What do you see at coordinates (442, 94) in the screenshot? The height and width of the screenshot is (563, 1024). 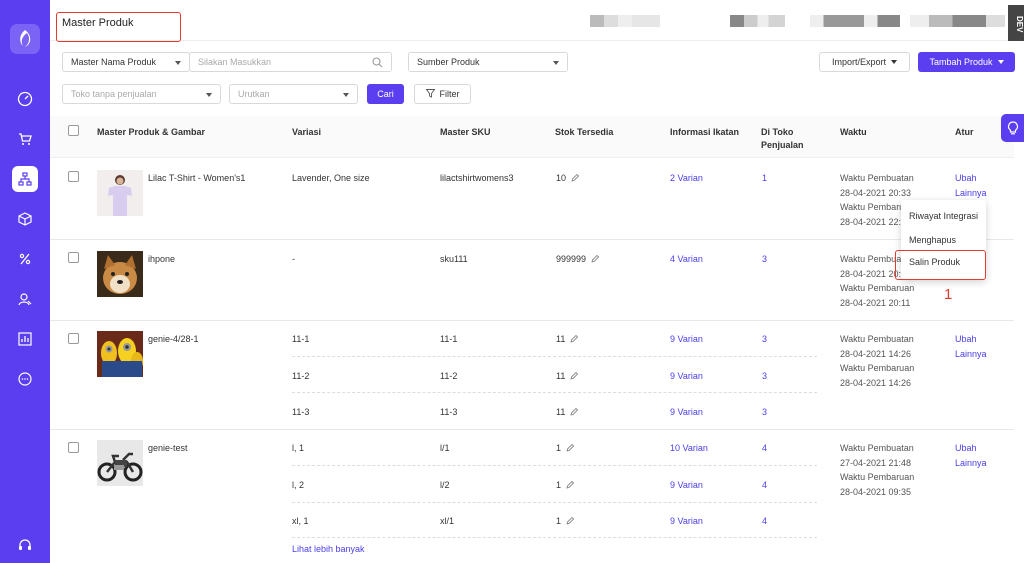 I see `filter-button: Filter` at bounding box center [442, 94].